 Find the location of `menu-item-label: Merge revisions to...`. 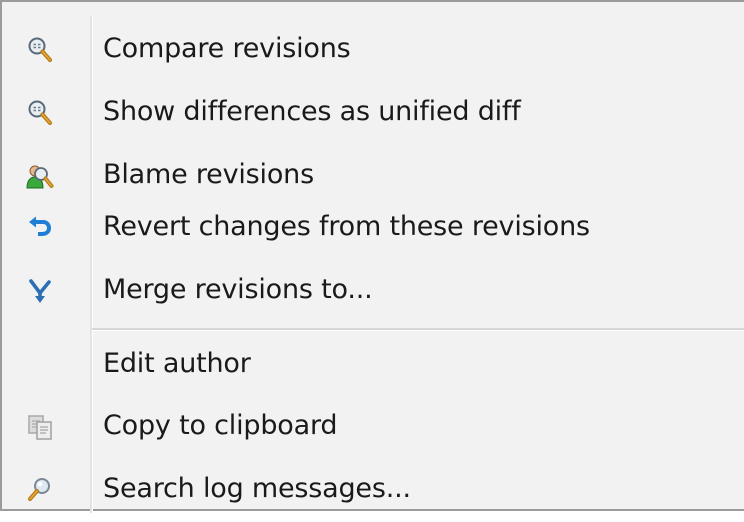

menu-item-label: Merge revisions to... is located at coordinates (238, 289).